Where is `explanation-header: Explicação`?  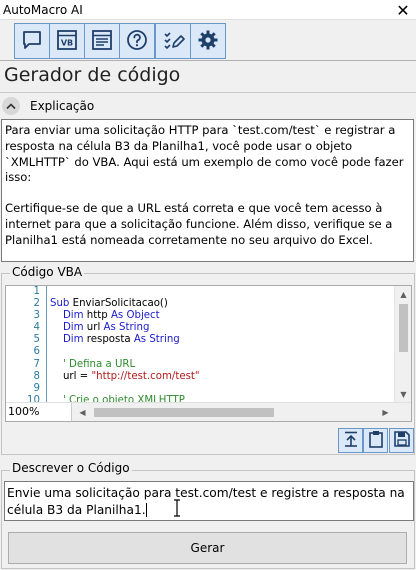
explanation-header: Explicação is located at coordinates (48, 106).